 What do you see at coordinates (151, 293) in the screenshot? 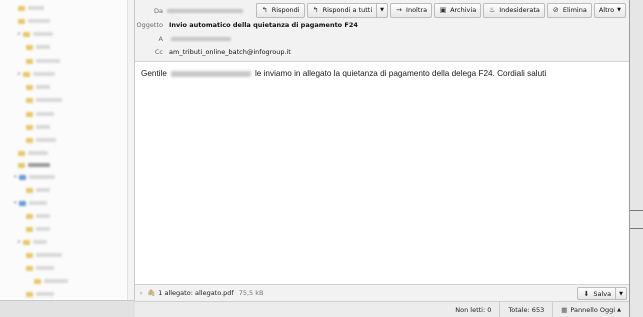
I see `paperclip-icon: 🖇` at bounding box center [151, 293].